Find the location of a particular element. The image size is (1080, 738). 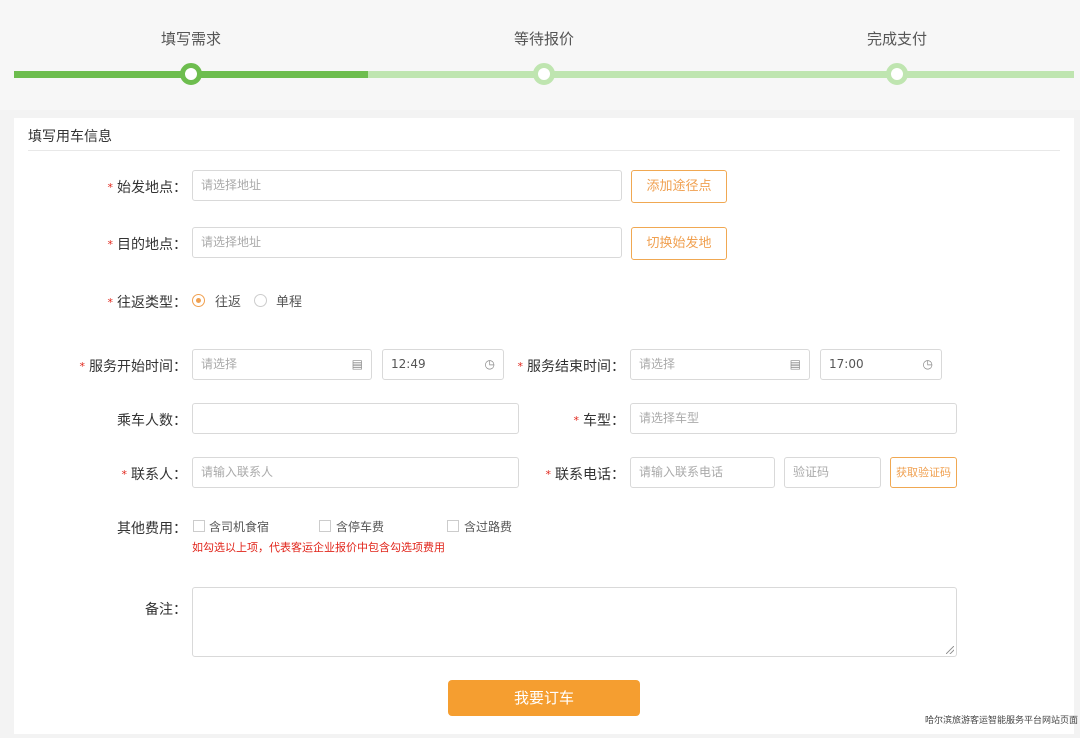

checkbox-toll-fee is located at coordinates (453, 526).